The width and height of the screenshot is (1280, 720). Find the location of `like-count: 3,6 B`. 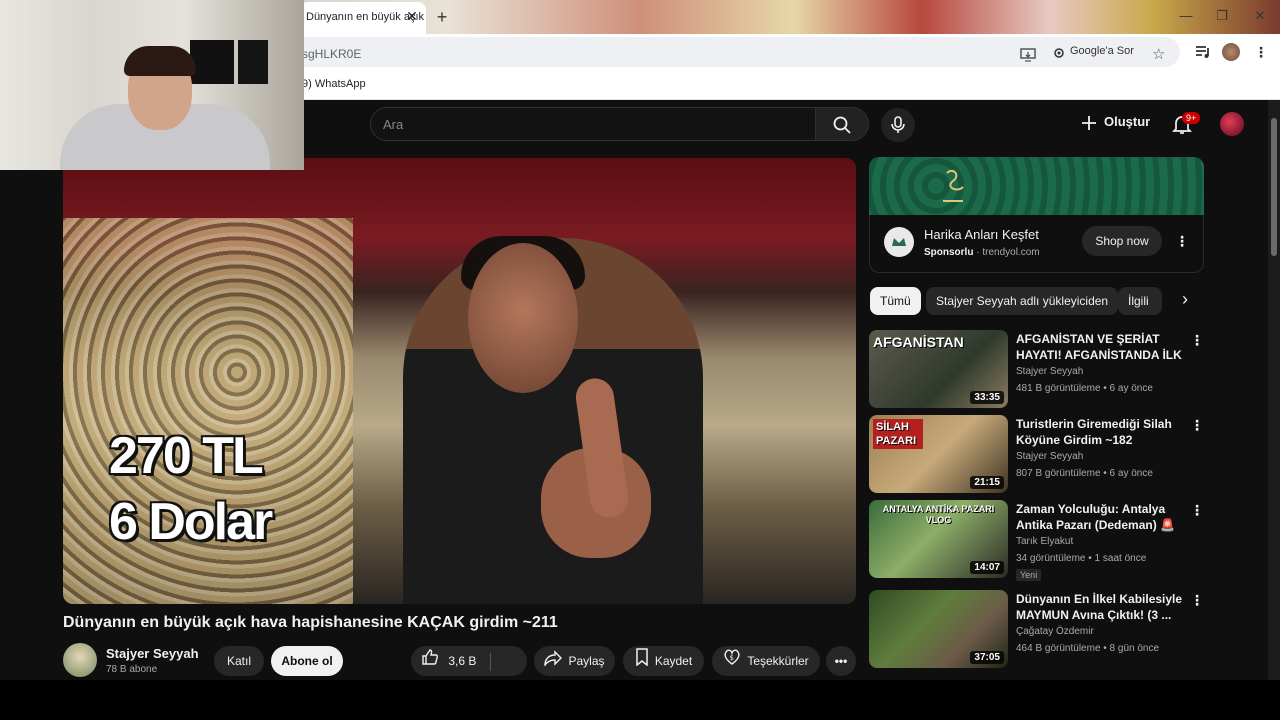

like-count: 3,6 B is located at coordinates (462, 661).